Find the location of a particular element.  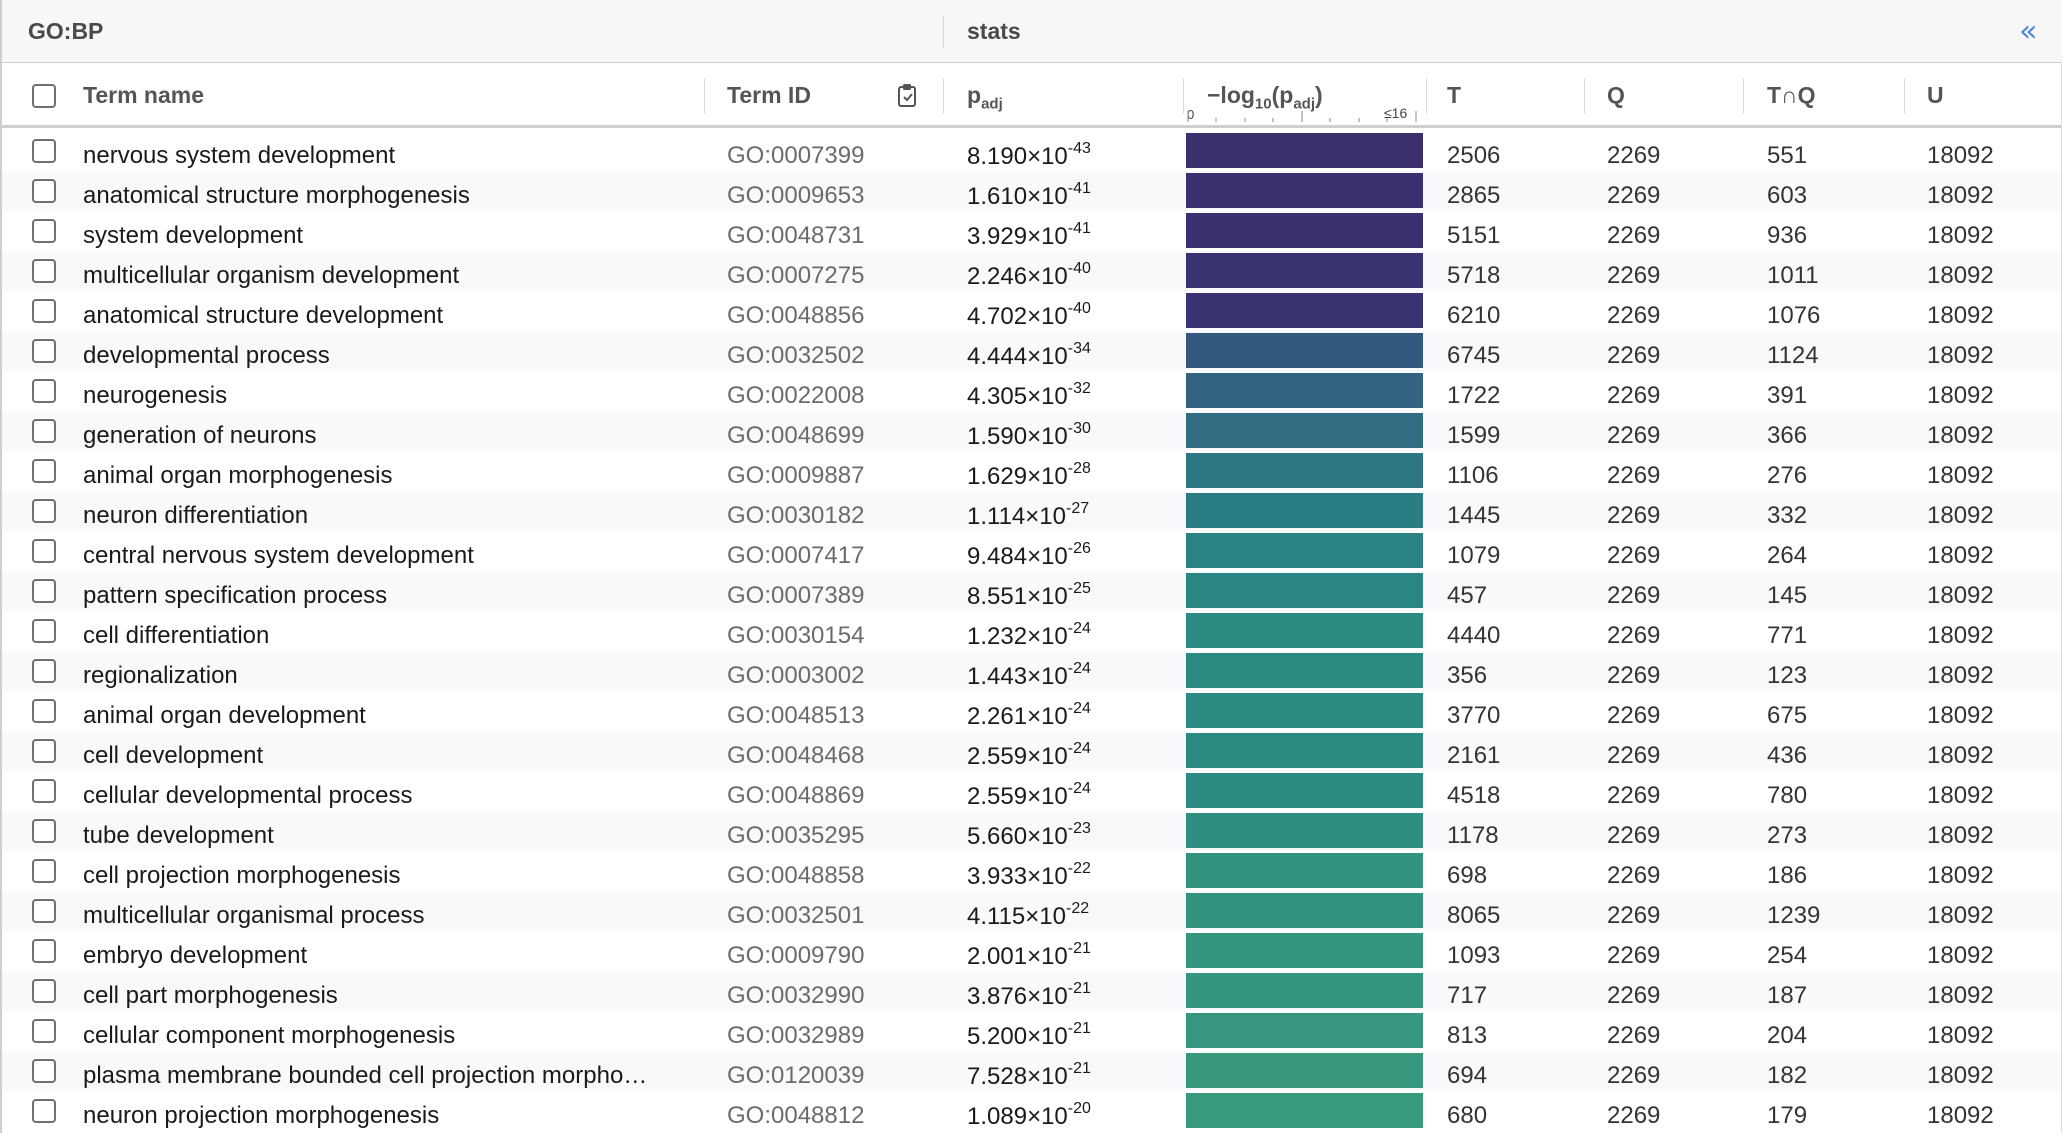

term-name: generation of neurons is located at coordinates (200, 436).